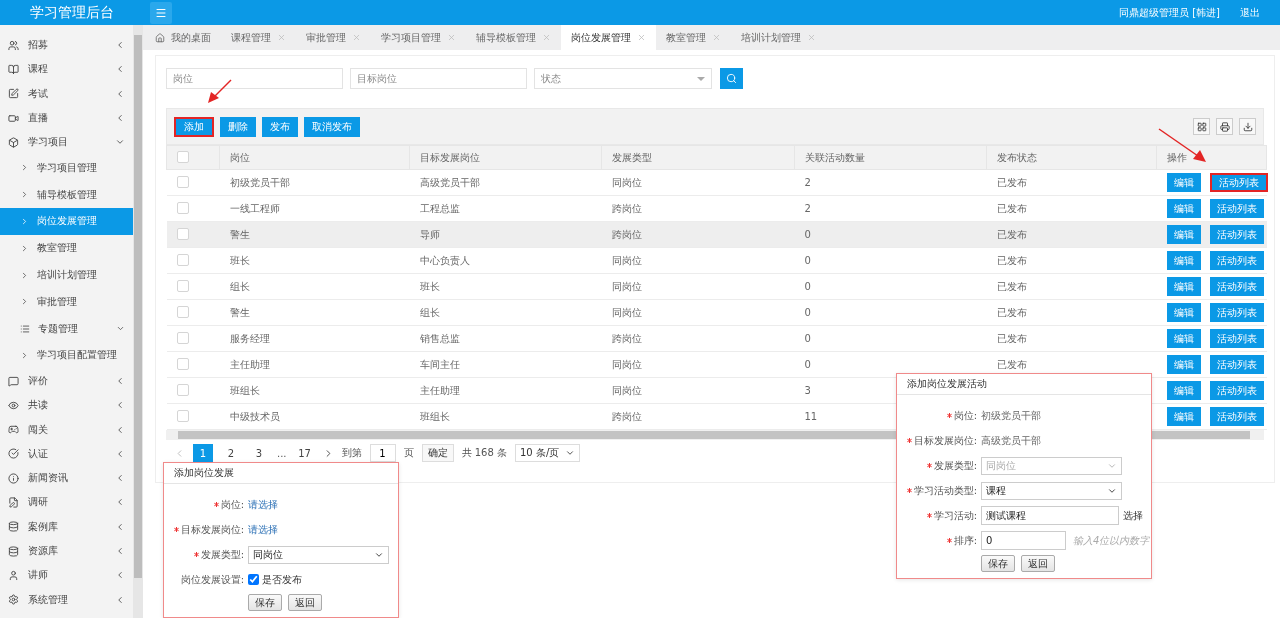  I want to click on print-icon, so click(1224, 126).